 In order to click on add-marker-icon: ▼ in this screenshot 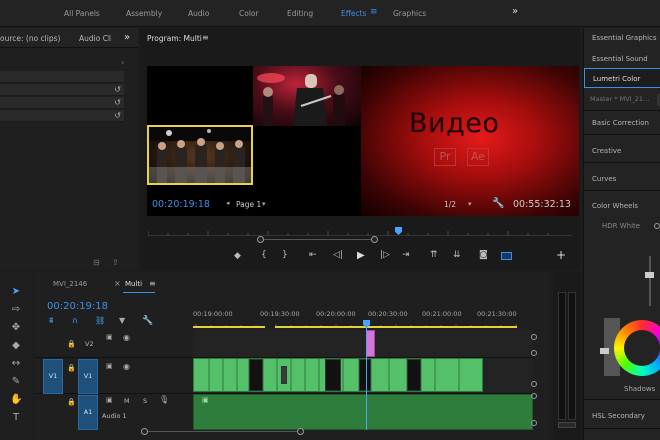, I will do `click(122, 320)`.